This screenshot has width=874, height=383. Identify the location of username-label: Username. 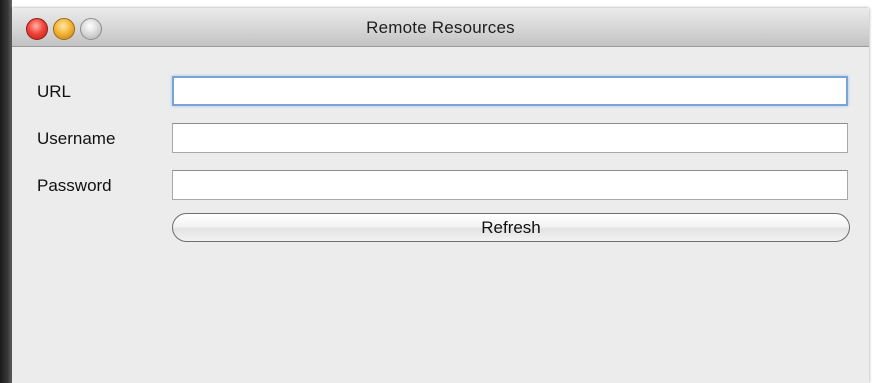
(76, 138).